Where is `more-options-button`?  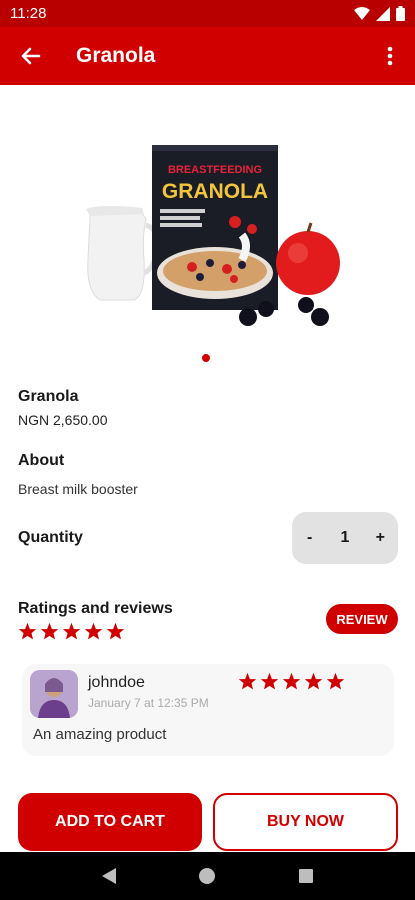 more-options-button is located at coordinates (390, 56).